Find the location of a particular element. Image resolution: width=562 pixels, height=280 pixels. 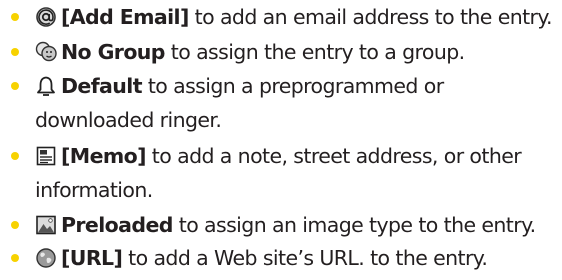

item-description: to add an email address to the entry. is located at coordinates (370, 17).